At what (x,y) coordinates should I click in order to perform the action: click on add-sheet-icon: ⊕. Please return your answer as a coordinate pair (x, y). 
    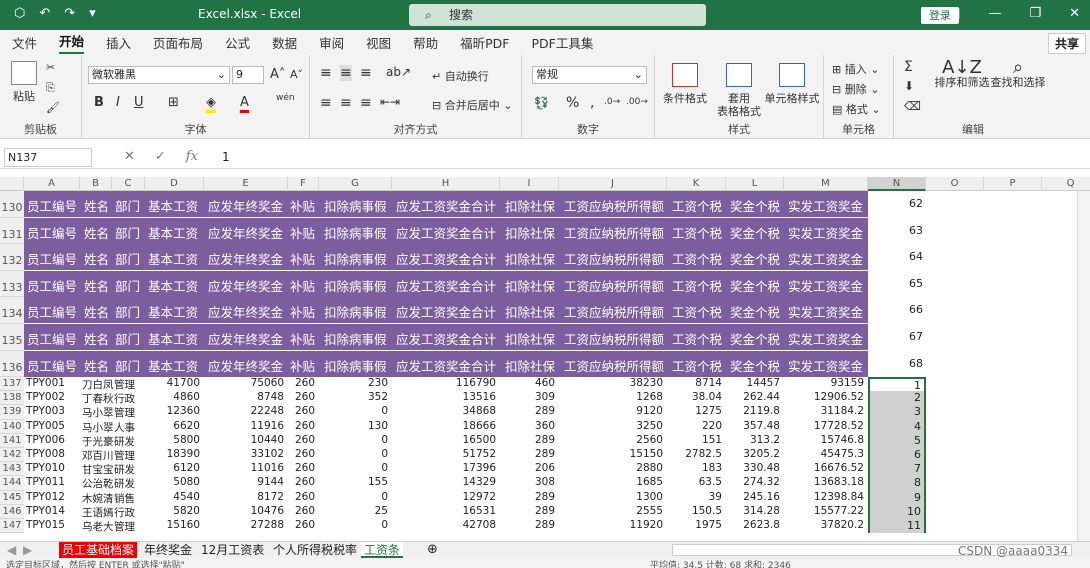
    Looking at the image, I should click on (432, 550).